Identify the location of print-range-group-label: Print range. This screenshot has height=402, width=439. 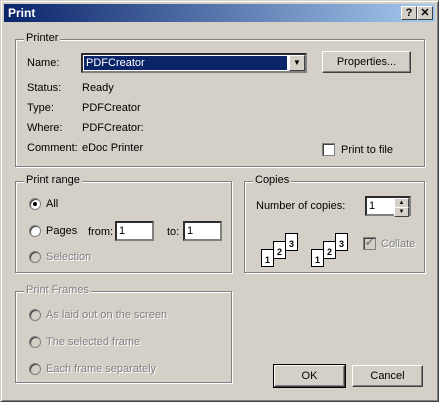
(53, 180).